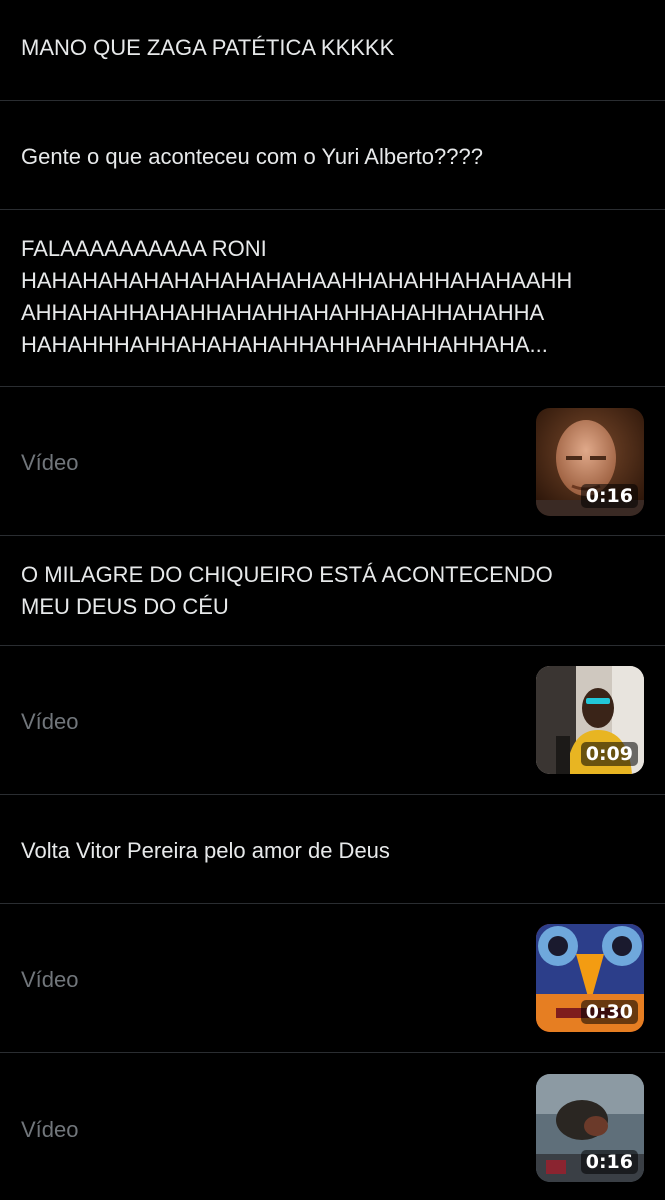 This screenshot has width=665, height=1200. Describe the element at coordinates (332, 978) in the screenshot. I see `list-item: Vídeo 0:30` at that location.